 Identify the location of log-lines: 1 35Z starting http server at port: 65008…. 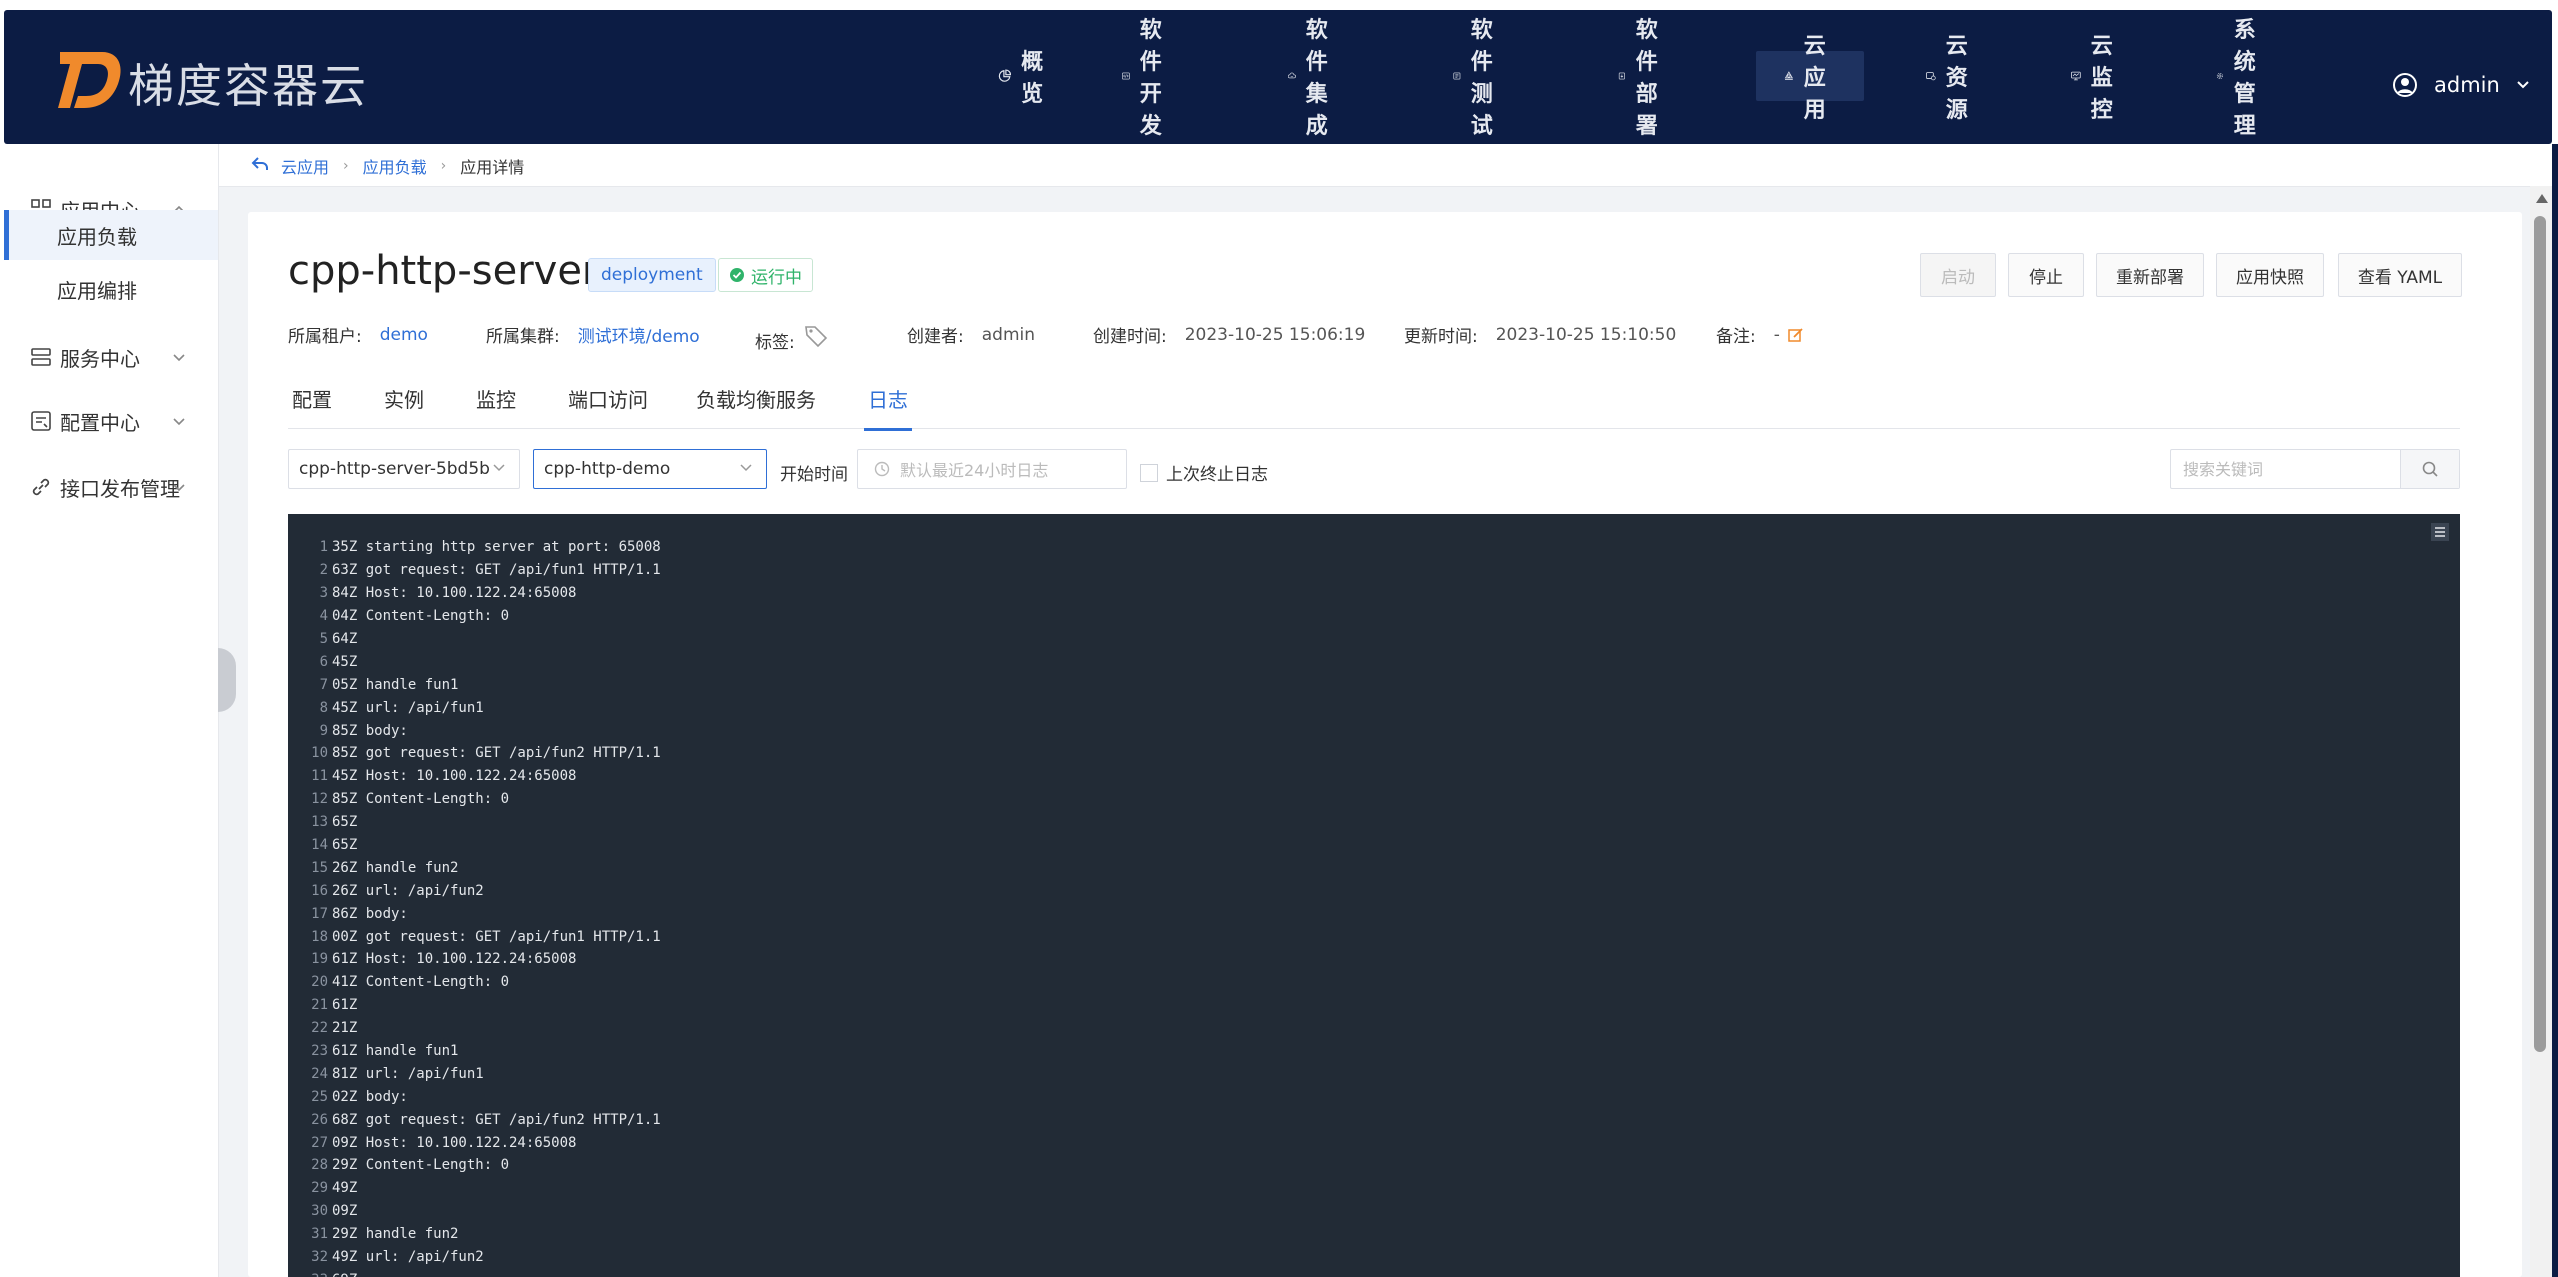
(474, 906).